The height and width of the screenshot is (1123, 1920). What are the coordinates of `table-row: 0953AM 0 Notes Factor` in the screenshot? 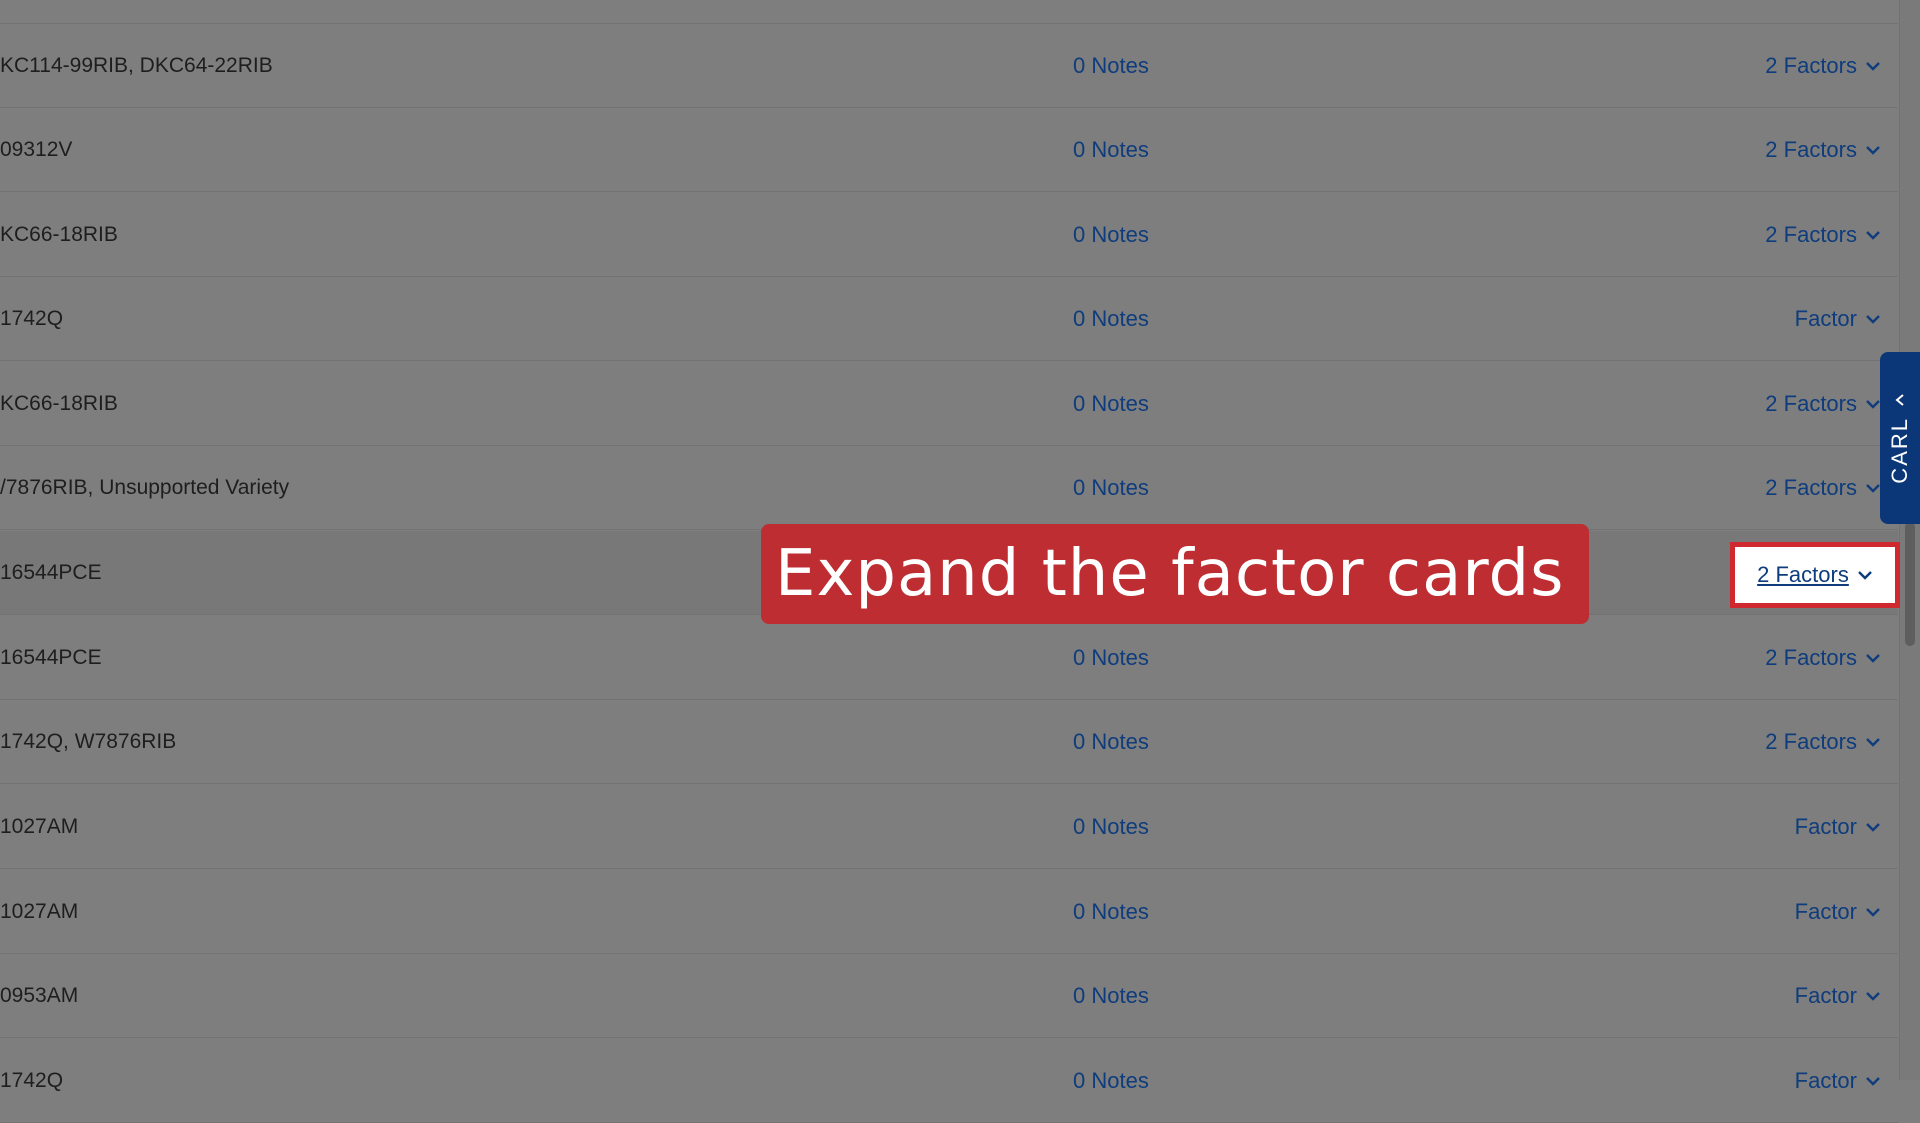 It's located at (949, 996).